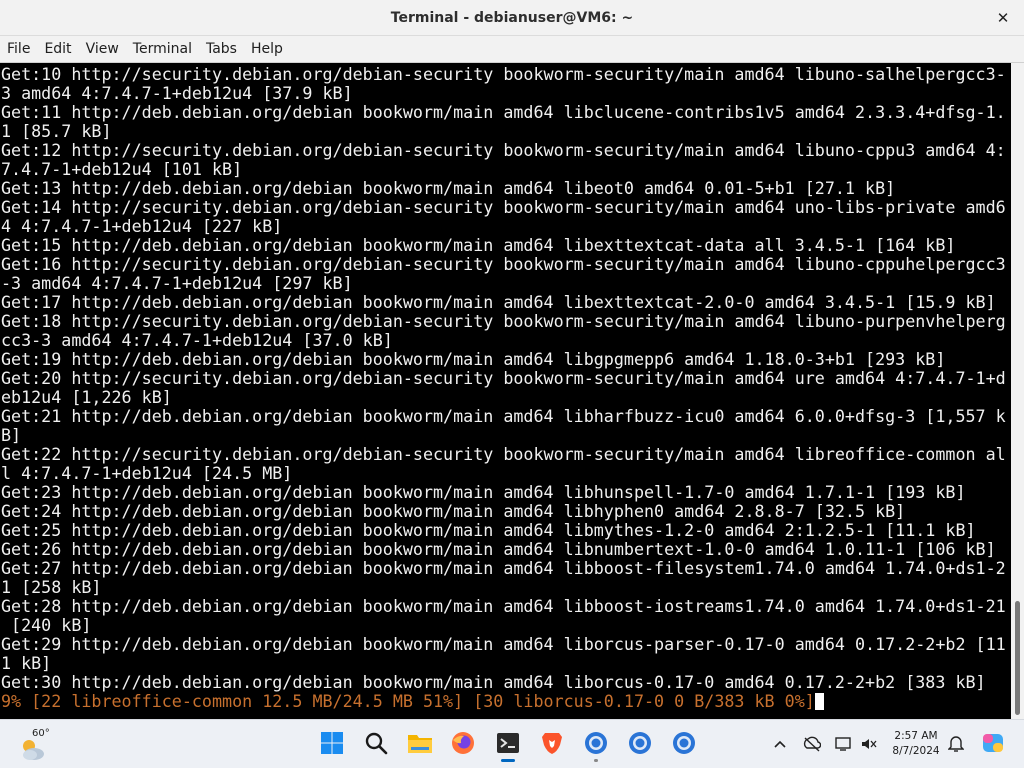  What do you see at coordinates (197, 340) in the screenshot?
I see `terminal-line: cc3-3 amd64 4:7.4.7-1+deb12u4 [37.0 kB]` at bounding box center [197, 340].